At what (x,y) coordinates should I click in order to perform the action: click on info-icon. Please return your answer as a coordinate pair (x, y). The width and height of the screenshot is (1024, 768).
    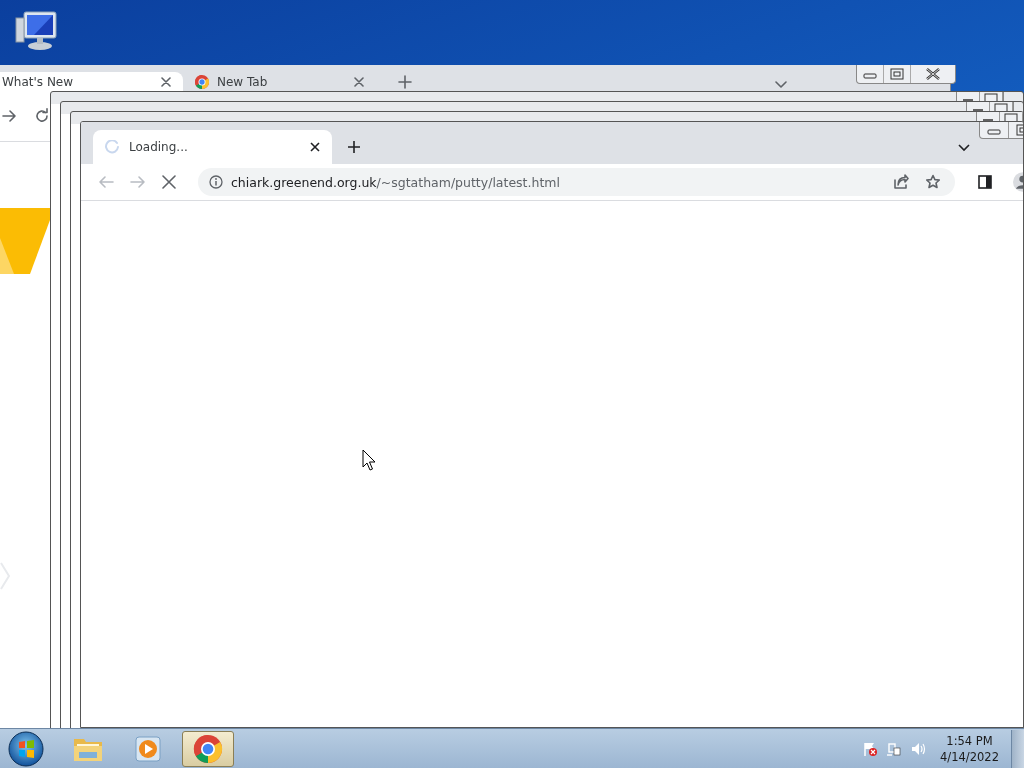
    Looking at the image, I should click on (216, 182).